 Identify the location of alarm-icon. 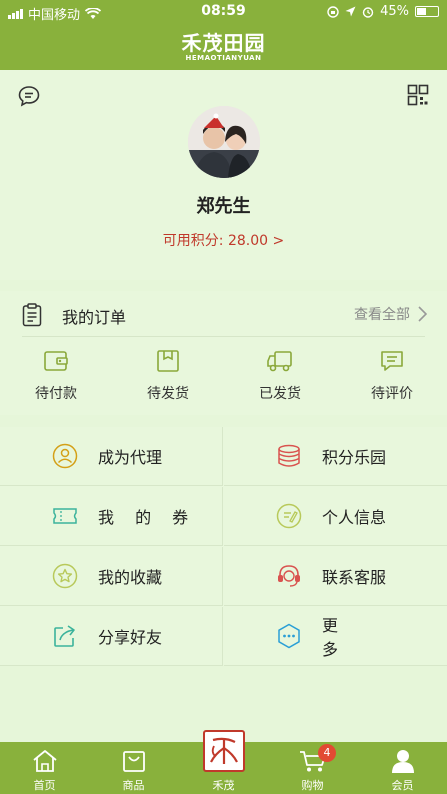
(368, 12).